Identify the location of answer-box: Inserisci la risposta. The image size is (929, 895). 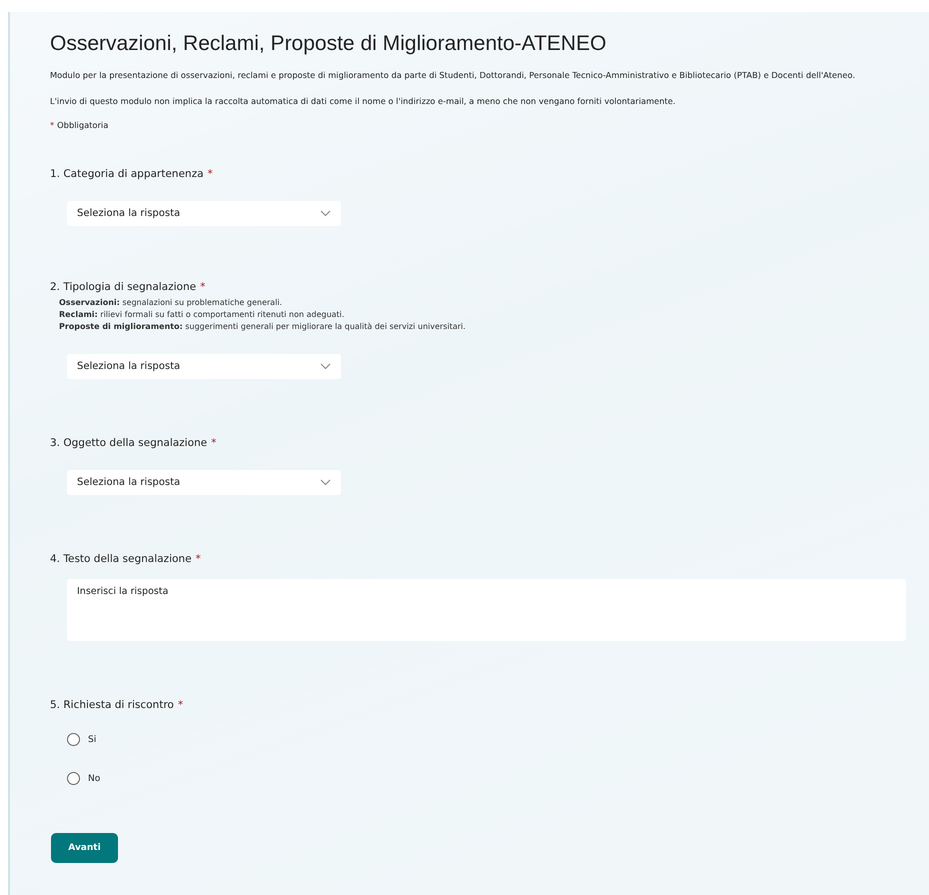
(486, 610).